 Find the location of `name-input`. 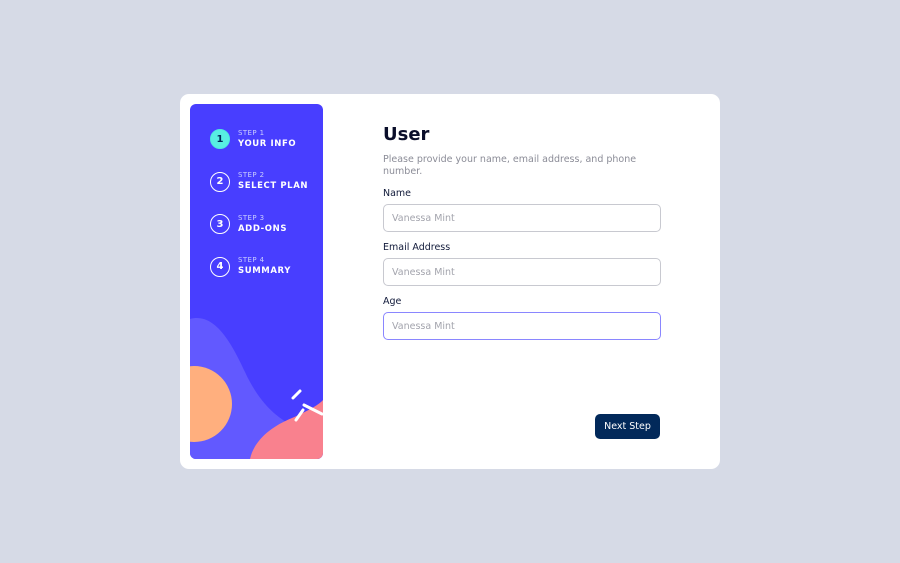

name-input is located at coordinates (522, 218).